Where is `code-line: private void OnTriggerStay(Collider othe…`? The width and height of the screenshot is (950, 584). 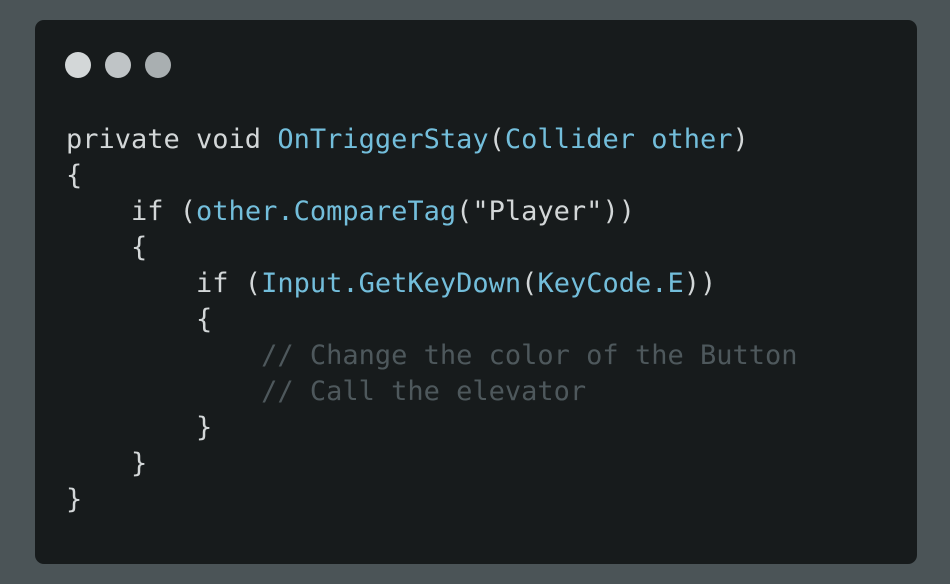
code-line: private void OnTriggerStay(Collider othe… is located at coordinates (432, 140).